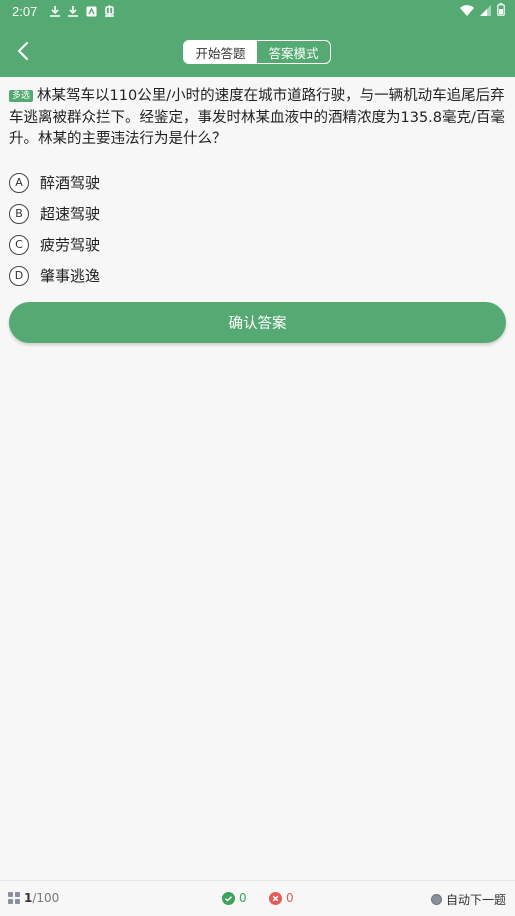 The height and width of the screenshot is (916, 515). I want to click on battery-icon, so click(501, 11).